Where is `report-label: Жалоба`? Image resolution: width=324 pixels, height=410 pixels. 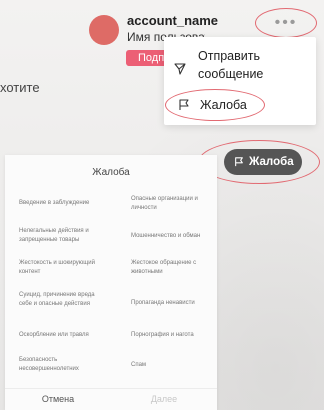
report-label: Жалоба is located at coordinates (223, 105).